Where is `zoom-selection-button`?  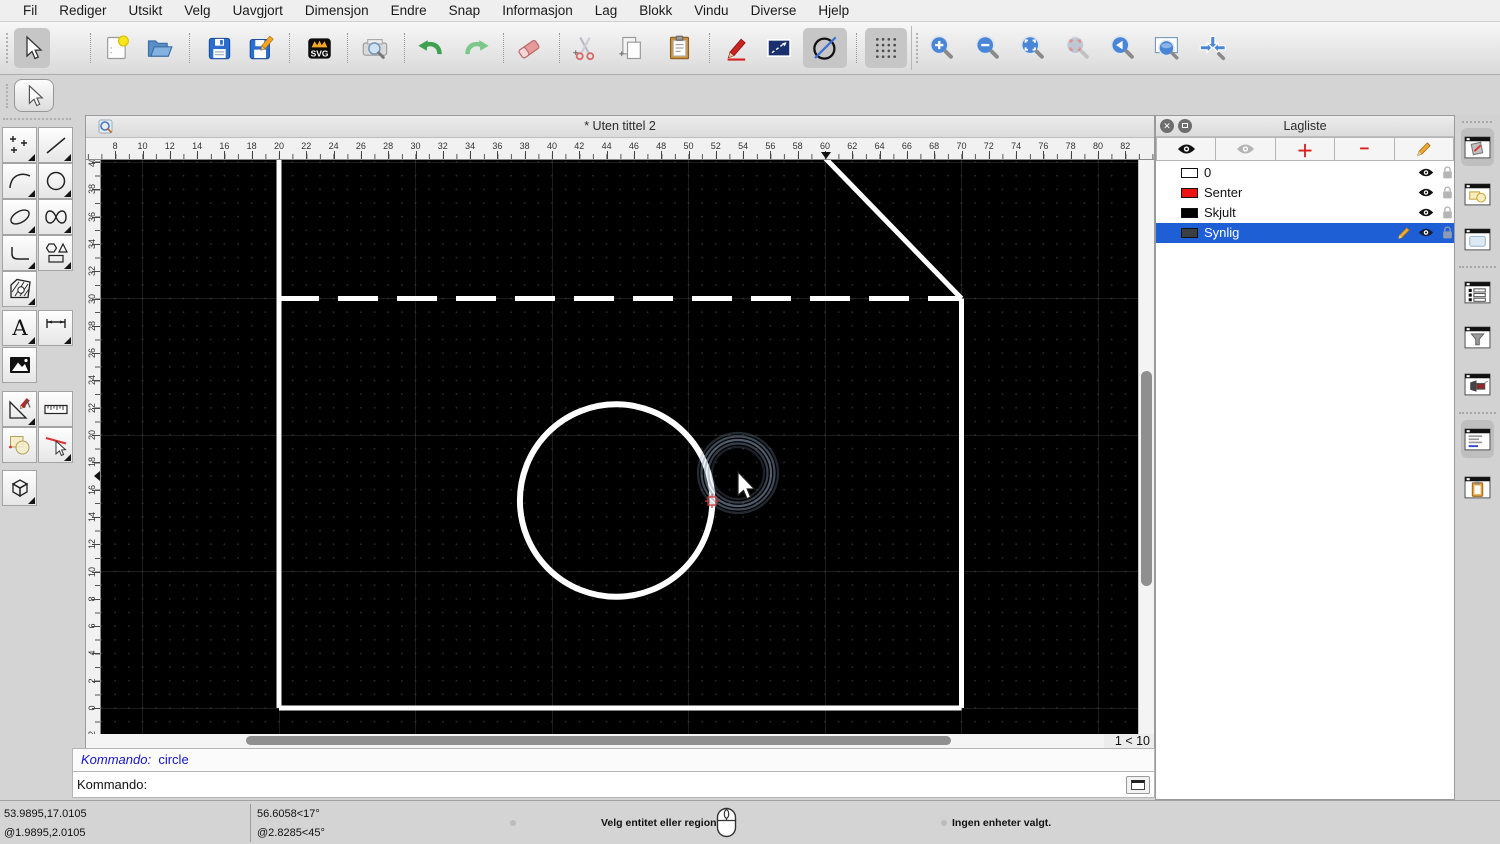 zoom-selection-button is located at coordinates (1077, 48).